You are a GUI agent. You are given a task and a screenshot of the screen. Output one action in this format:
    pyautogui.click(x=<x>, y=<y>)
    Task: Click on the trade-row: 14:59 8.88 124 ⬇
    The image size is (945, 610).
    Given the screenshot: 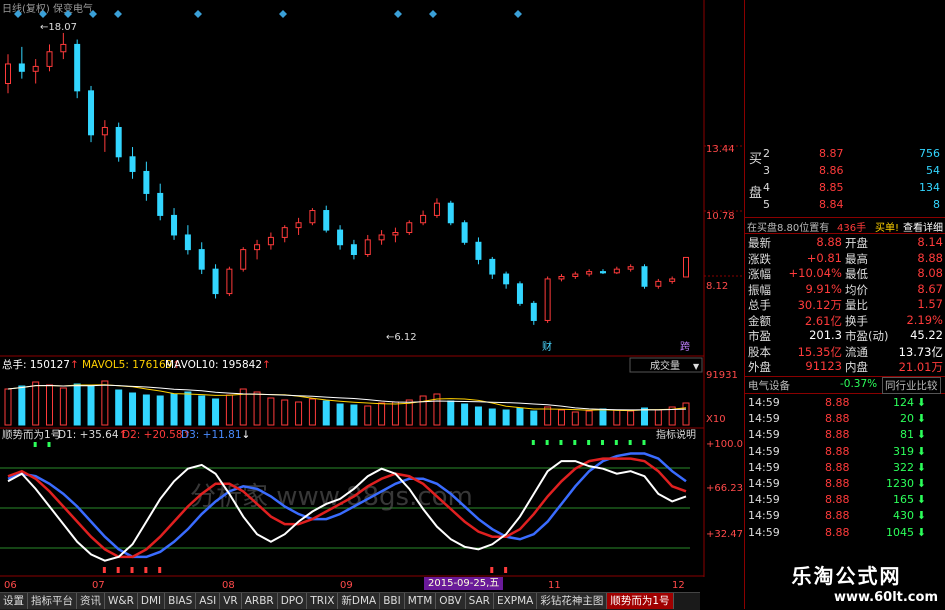 What is the action you would take?
    pyautogui.click(x=845, y=403)
    